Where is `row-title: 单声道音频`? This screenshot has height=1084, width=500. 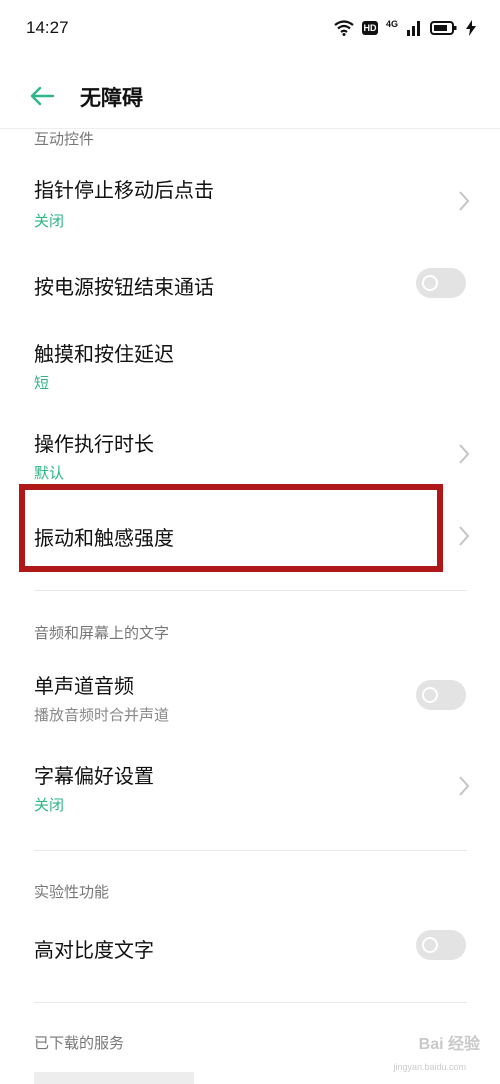 row-title: 单声道音频 is located at coordinates (84, 686).